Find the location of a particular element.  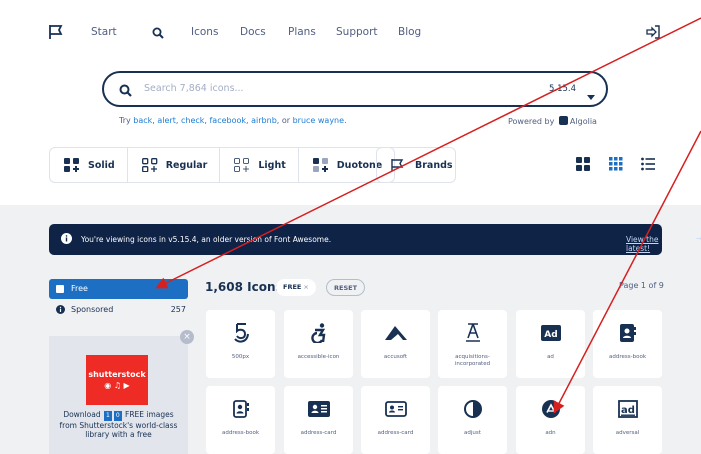

icon-name: ad is located at coordinates (550, 357).